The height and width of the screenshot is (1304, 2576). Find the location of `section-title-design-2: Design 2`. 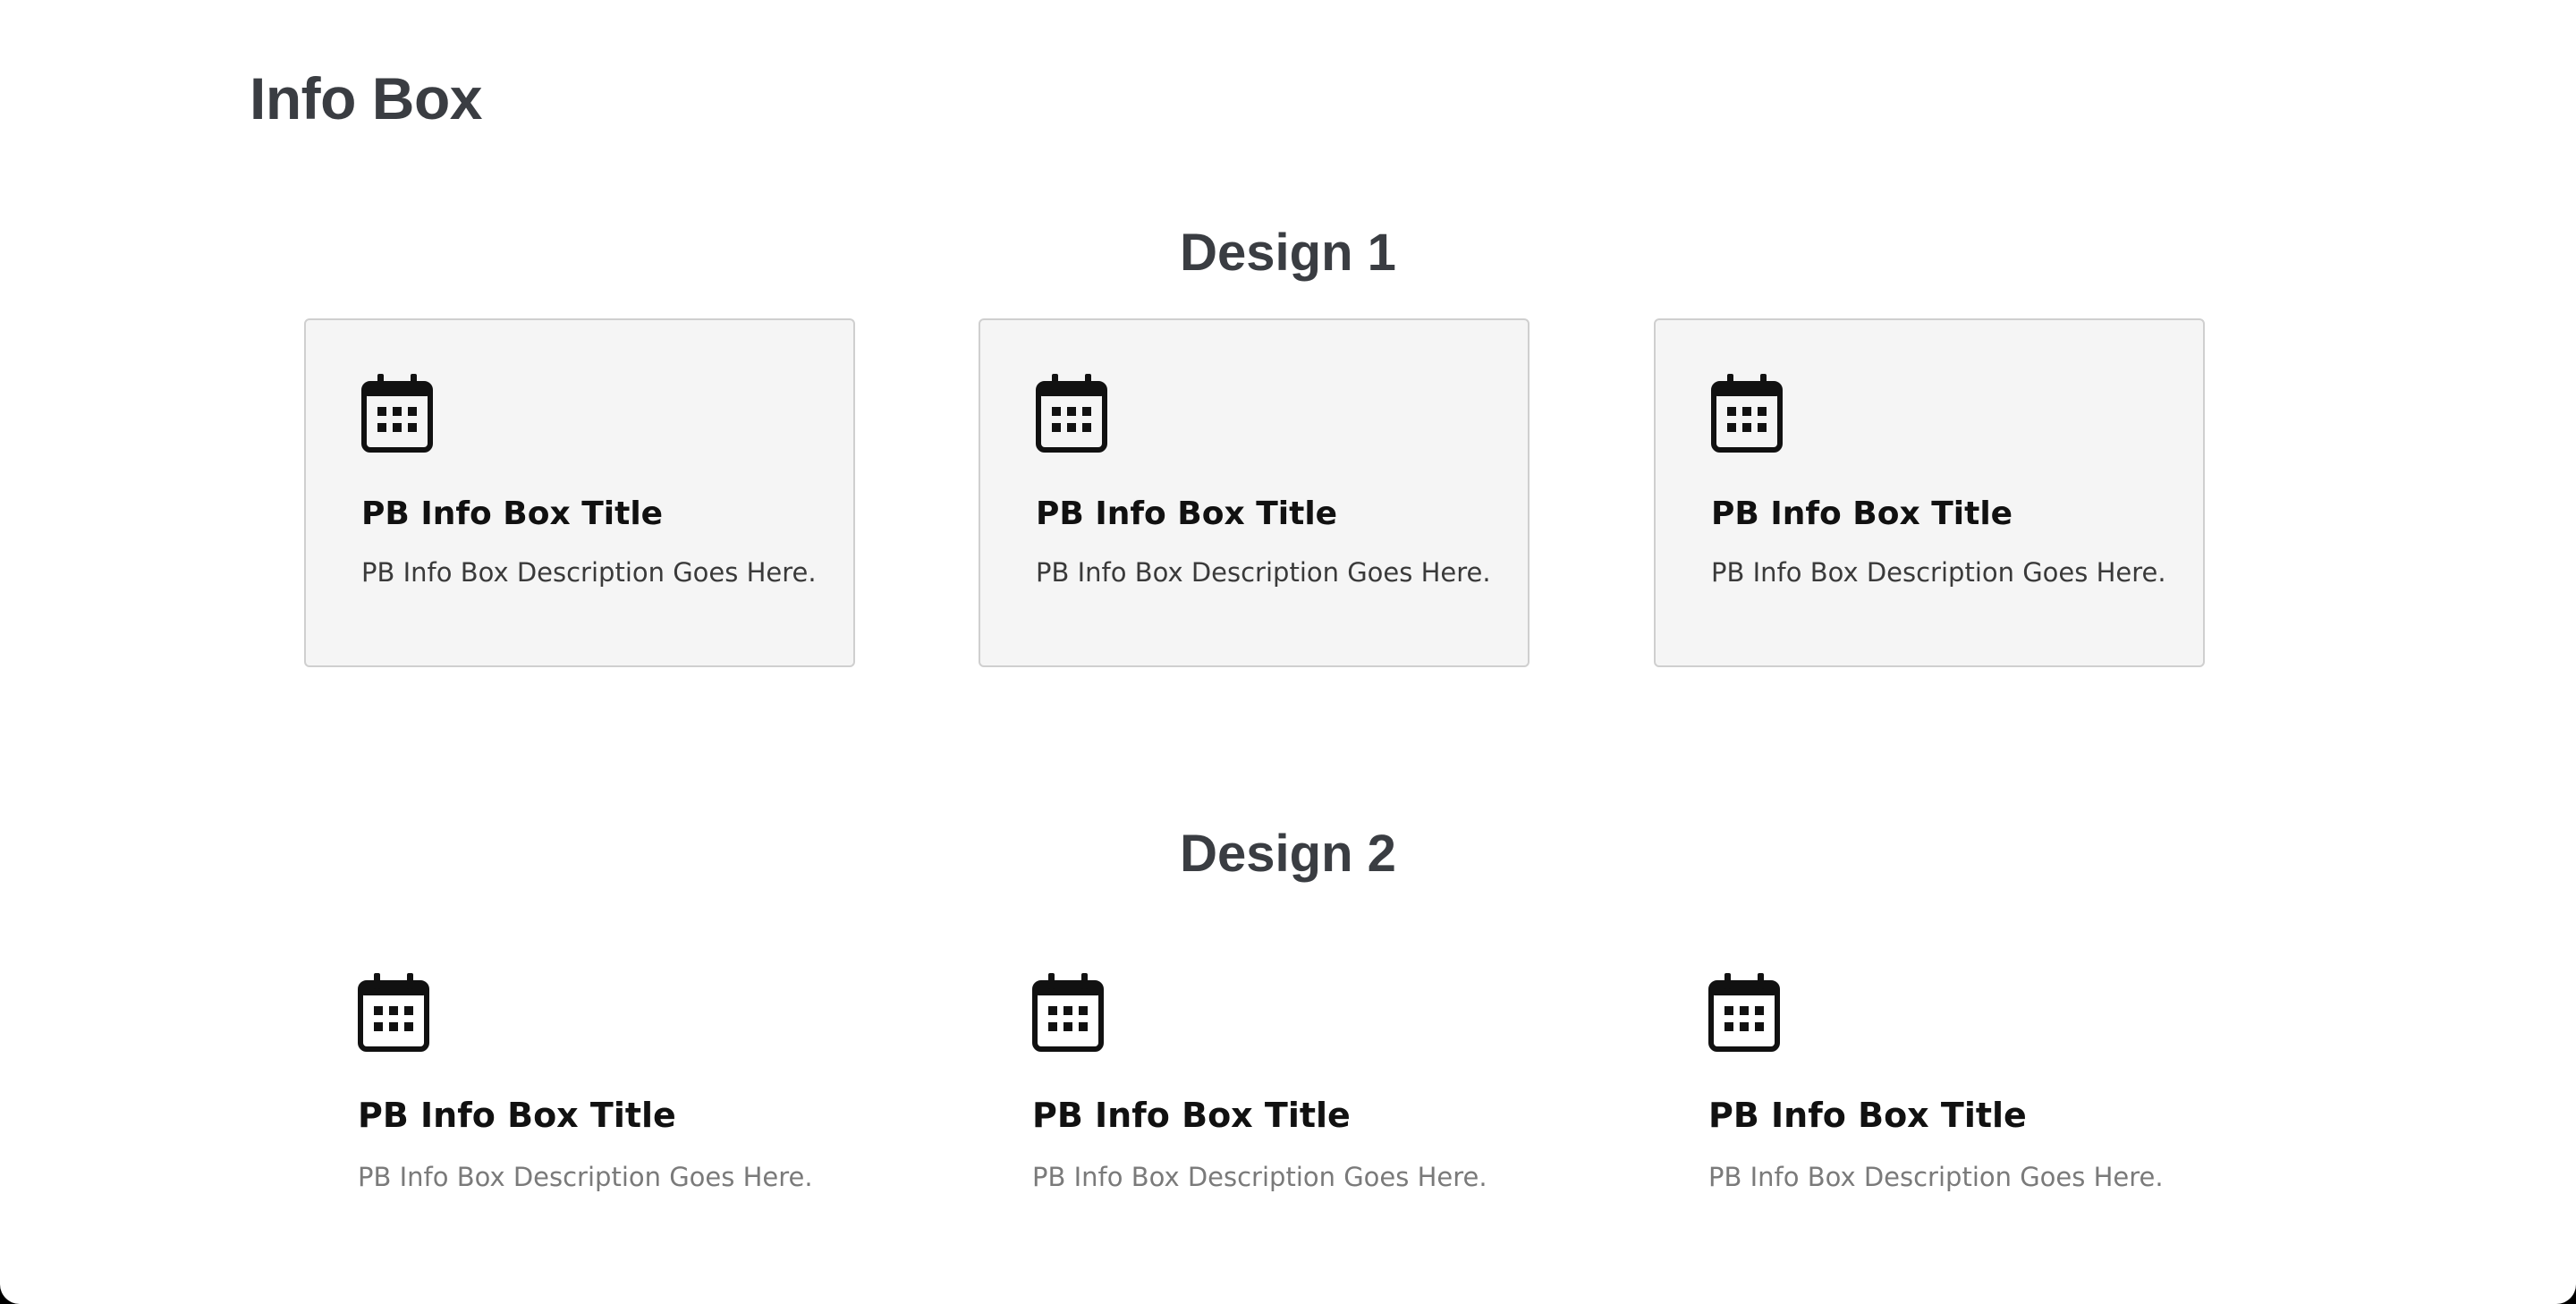

section-title-design-2: Design 2 is located at coordinates (1288, 854).